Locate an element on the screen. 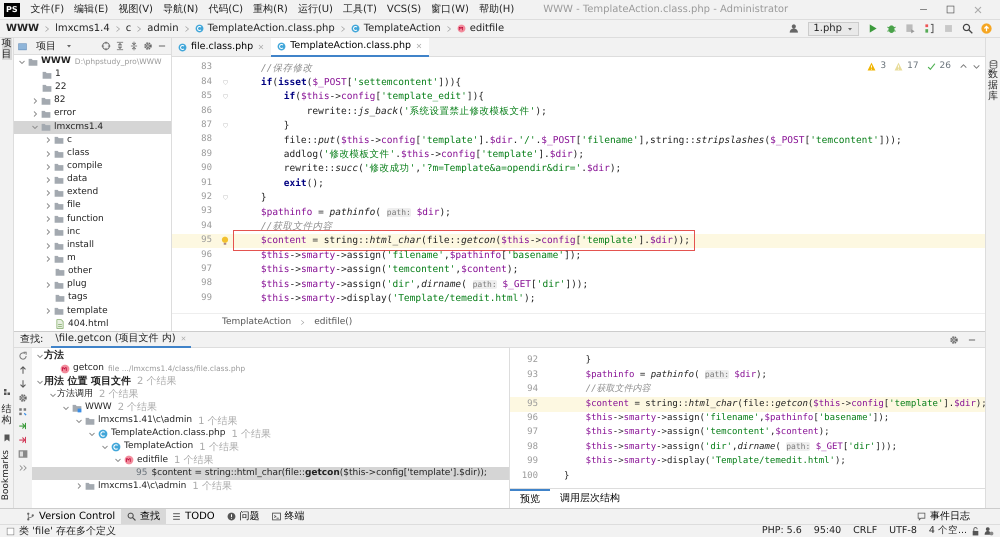  tree-item: error is located at coordinates (92, 114).